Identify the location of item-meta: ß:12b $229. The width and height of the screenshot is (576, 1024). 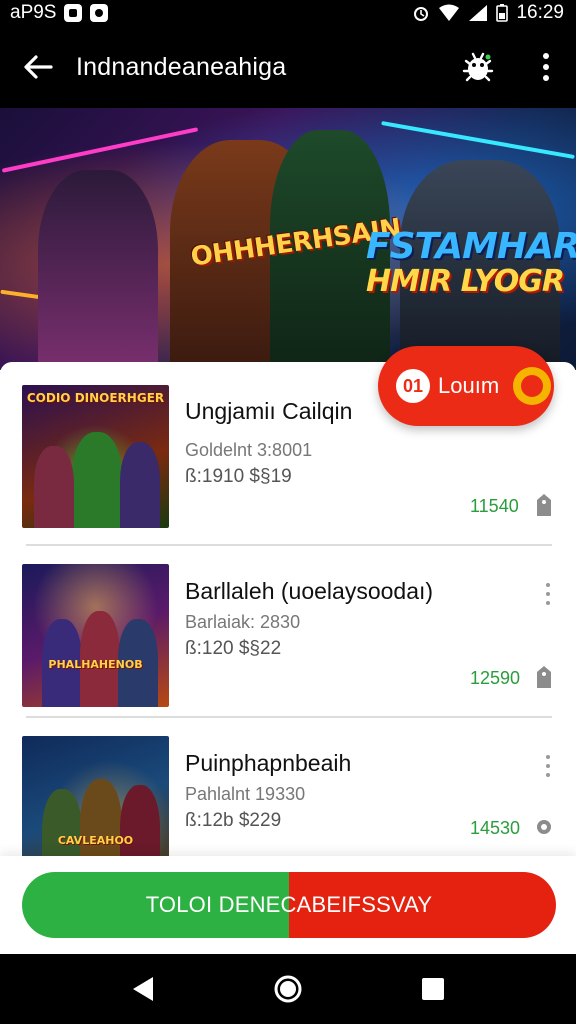
(233, 820).